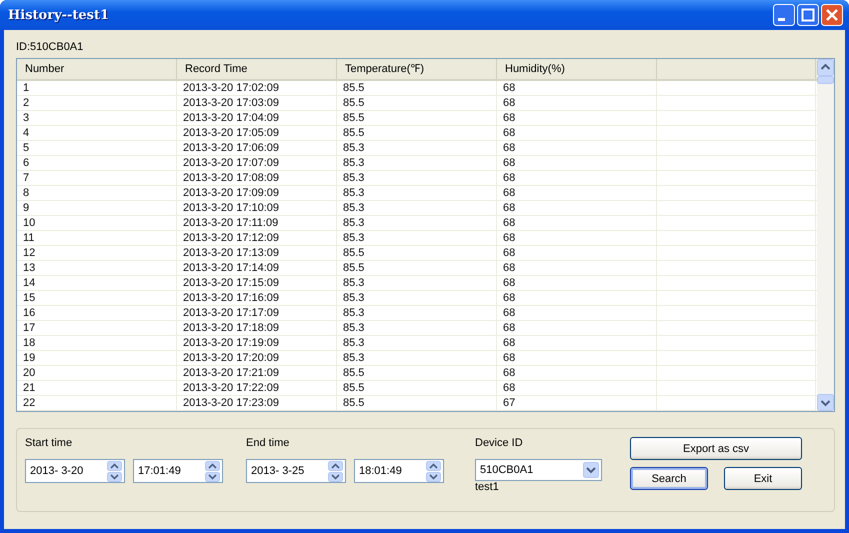  What do you see at coordinates (257, 133) in the screenshot?
I see `table-cell: 2013-3-20 17:05:09` at bounding box center [257, 133].